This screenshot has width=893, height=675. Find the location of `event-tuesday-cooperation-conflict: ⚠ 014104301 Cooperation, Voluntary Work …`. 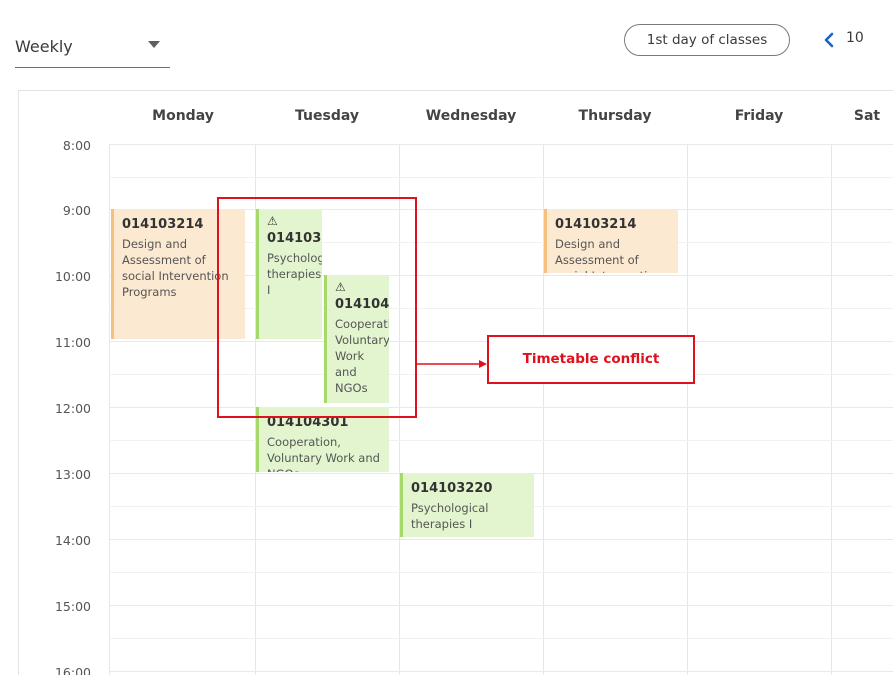

event-tuesday-cooperation-conflict: ⚠ 014104301 Cooperation, Voluntary Work … is located at coordinates (356, 339).